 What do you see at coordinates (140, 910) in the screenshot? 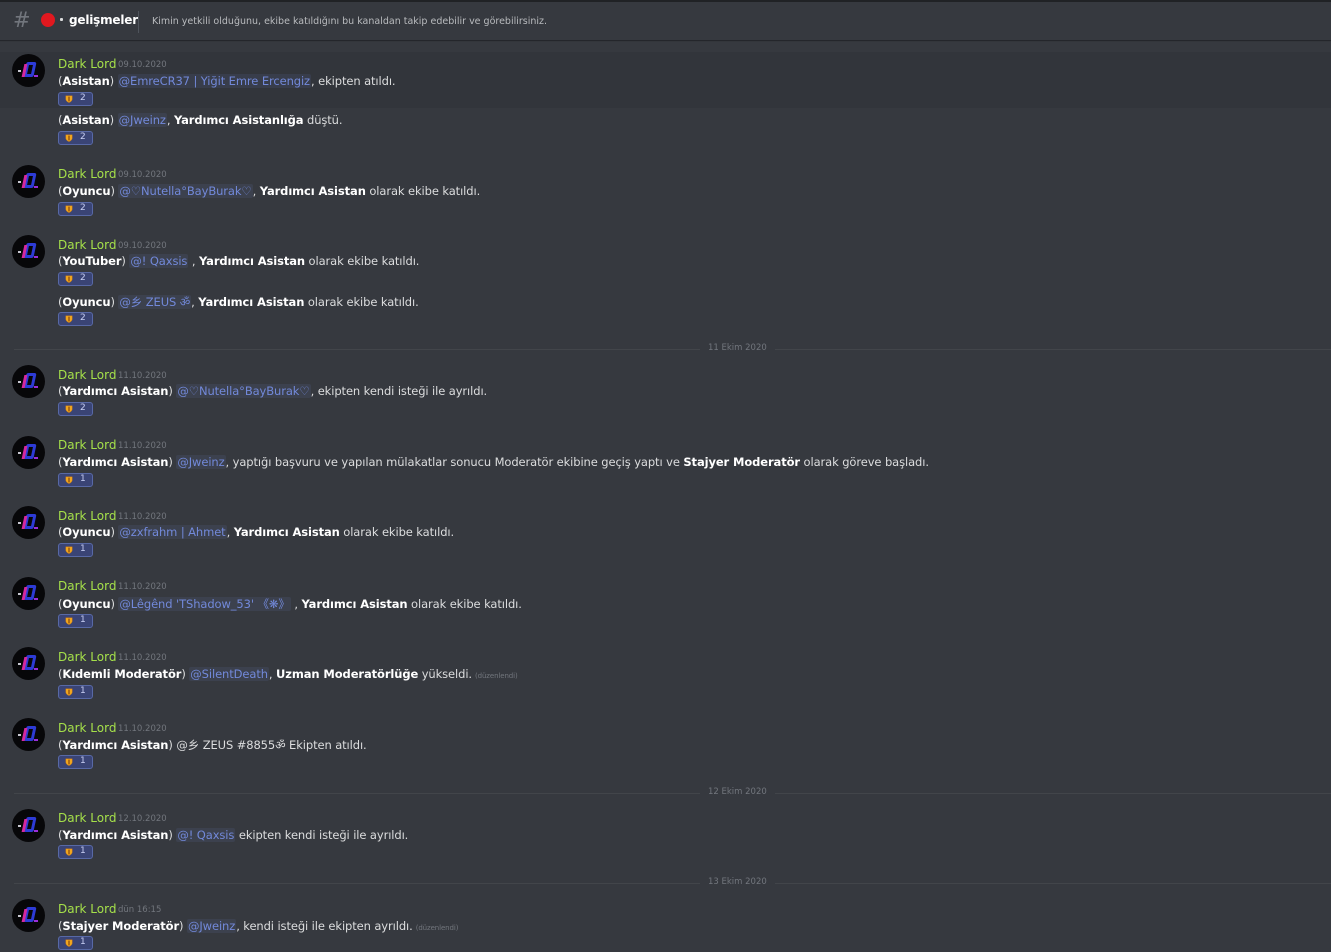
I see `message-timestamp: dün 16:15` at bounding box center [140, 910].